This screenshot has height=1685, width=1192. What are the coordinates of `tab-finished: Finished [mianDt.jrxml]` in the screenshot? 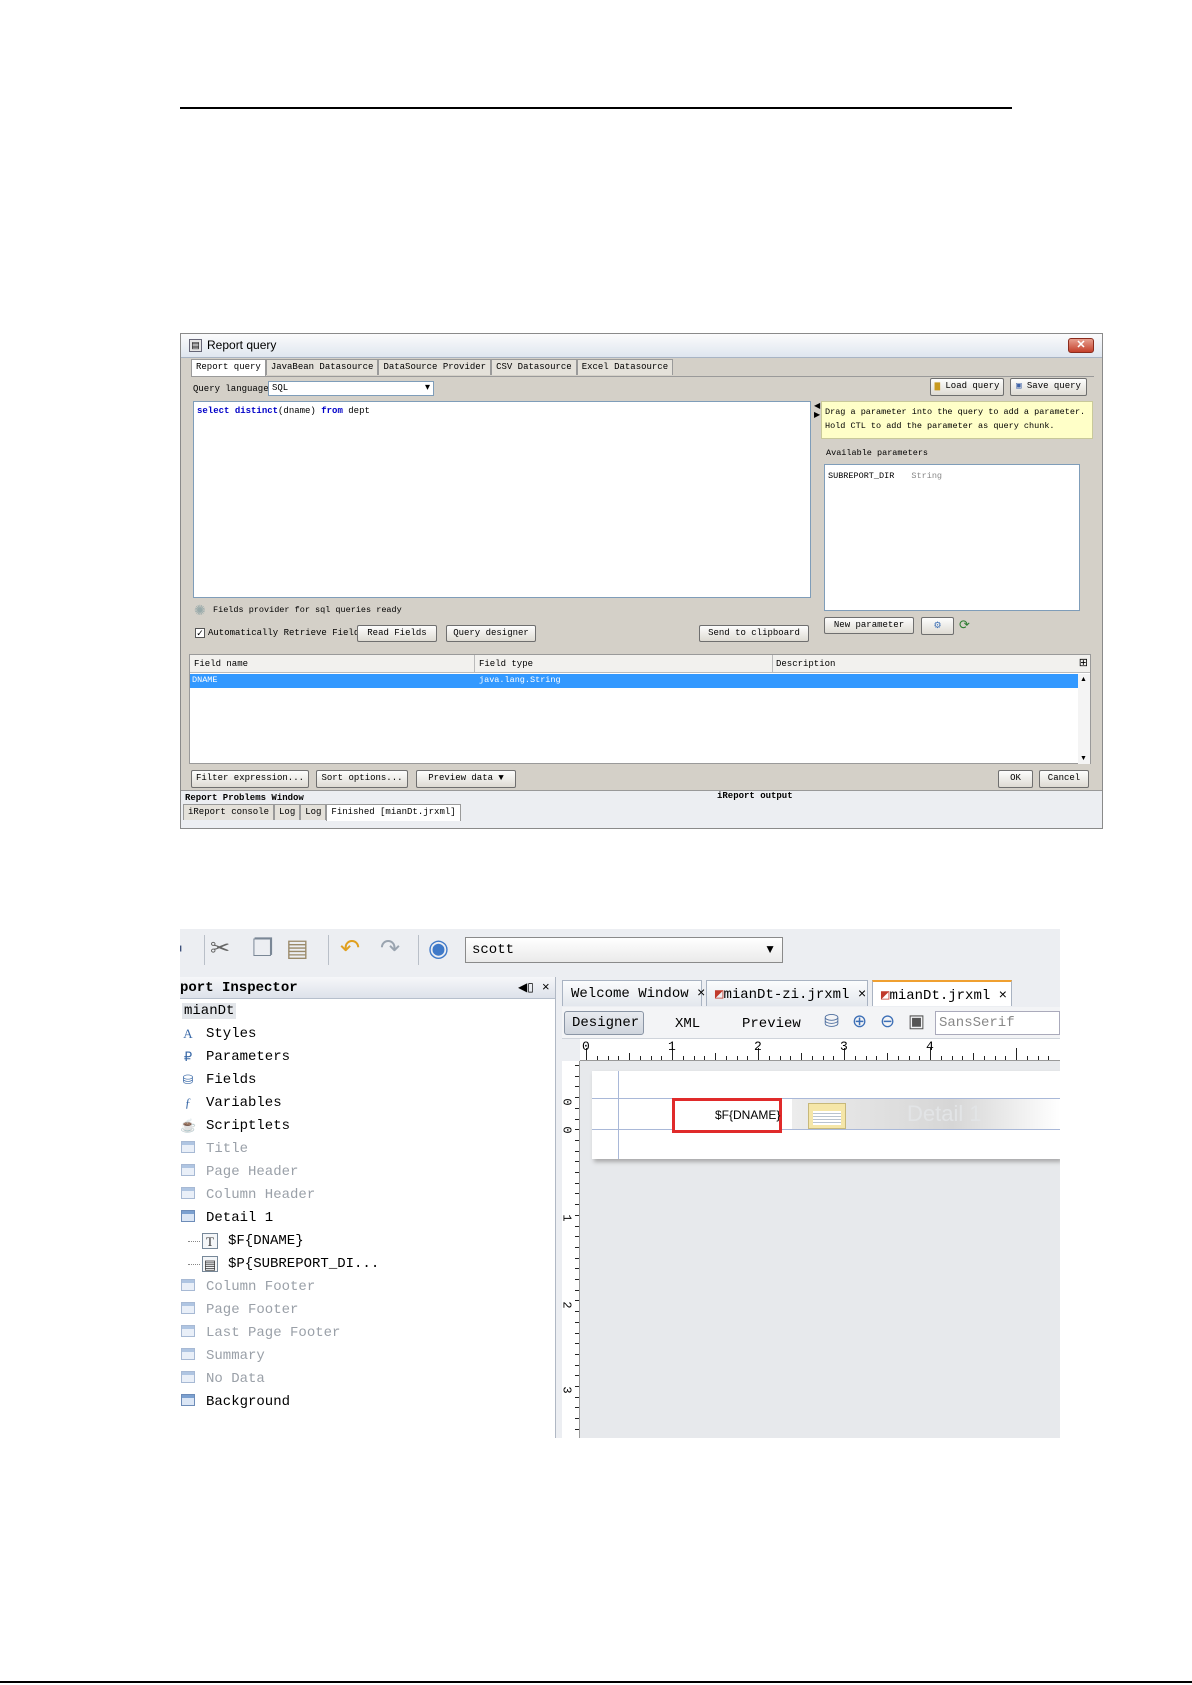 It's located at (393, 812).